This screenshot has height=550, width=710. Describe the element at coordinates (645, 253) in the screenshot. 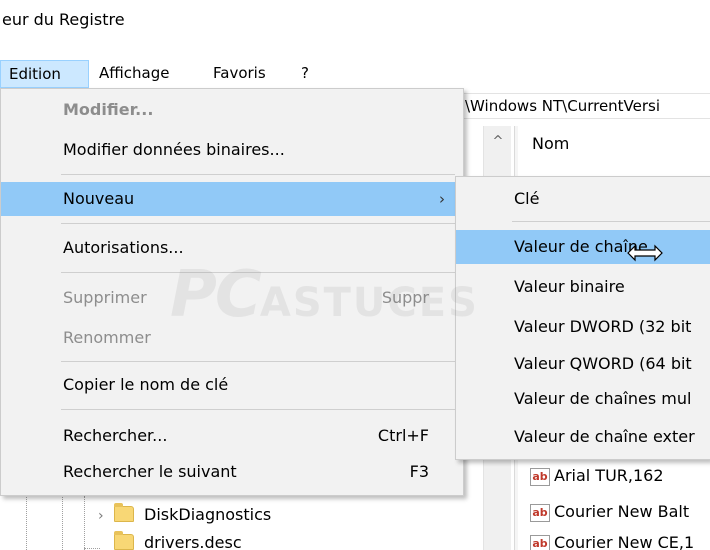

I see `resize-cursor-icon` at that location.